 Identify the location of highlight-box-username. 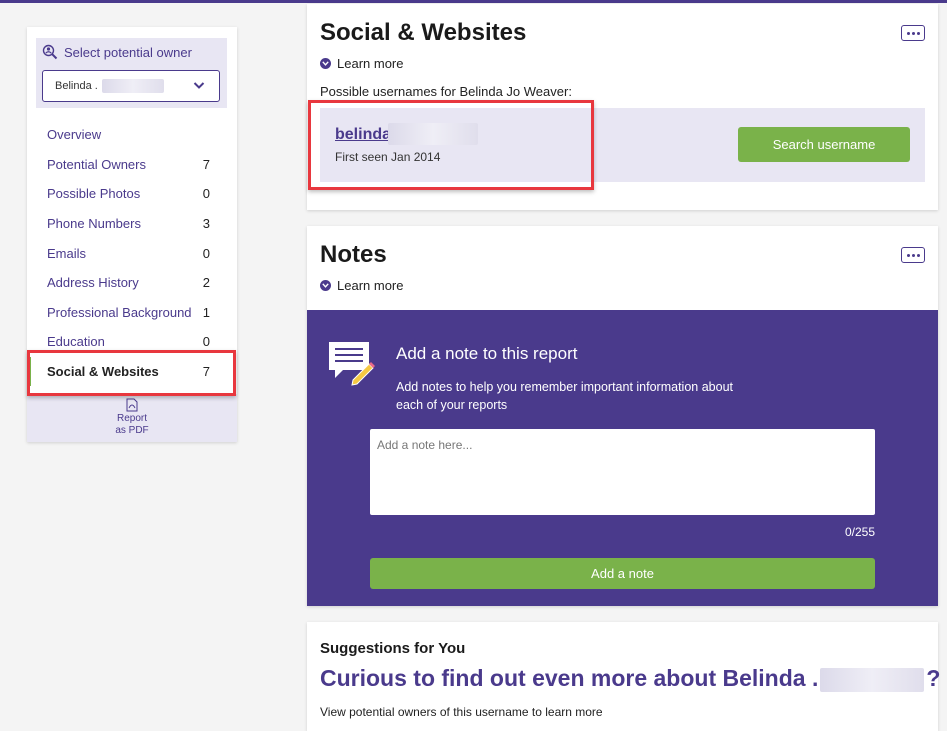
(451, 145).